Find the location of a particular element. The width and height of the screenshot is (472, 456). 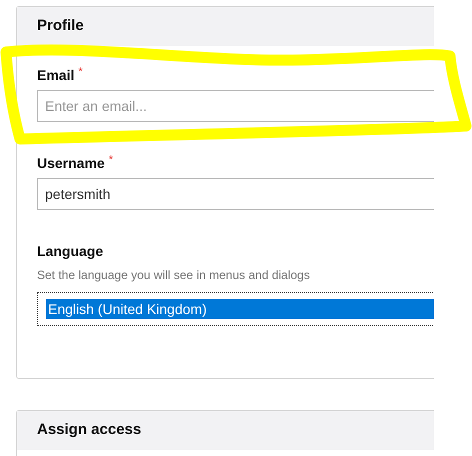

panel-title: Assign access is located at coordinates (89, 430).